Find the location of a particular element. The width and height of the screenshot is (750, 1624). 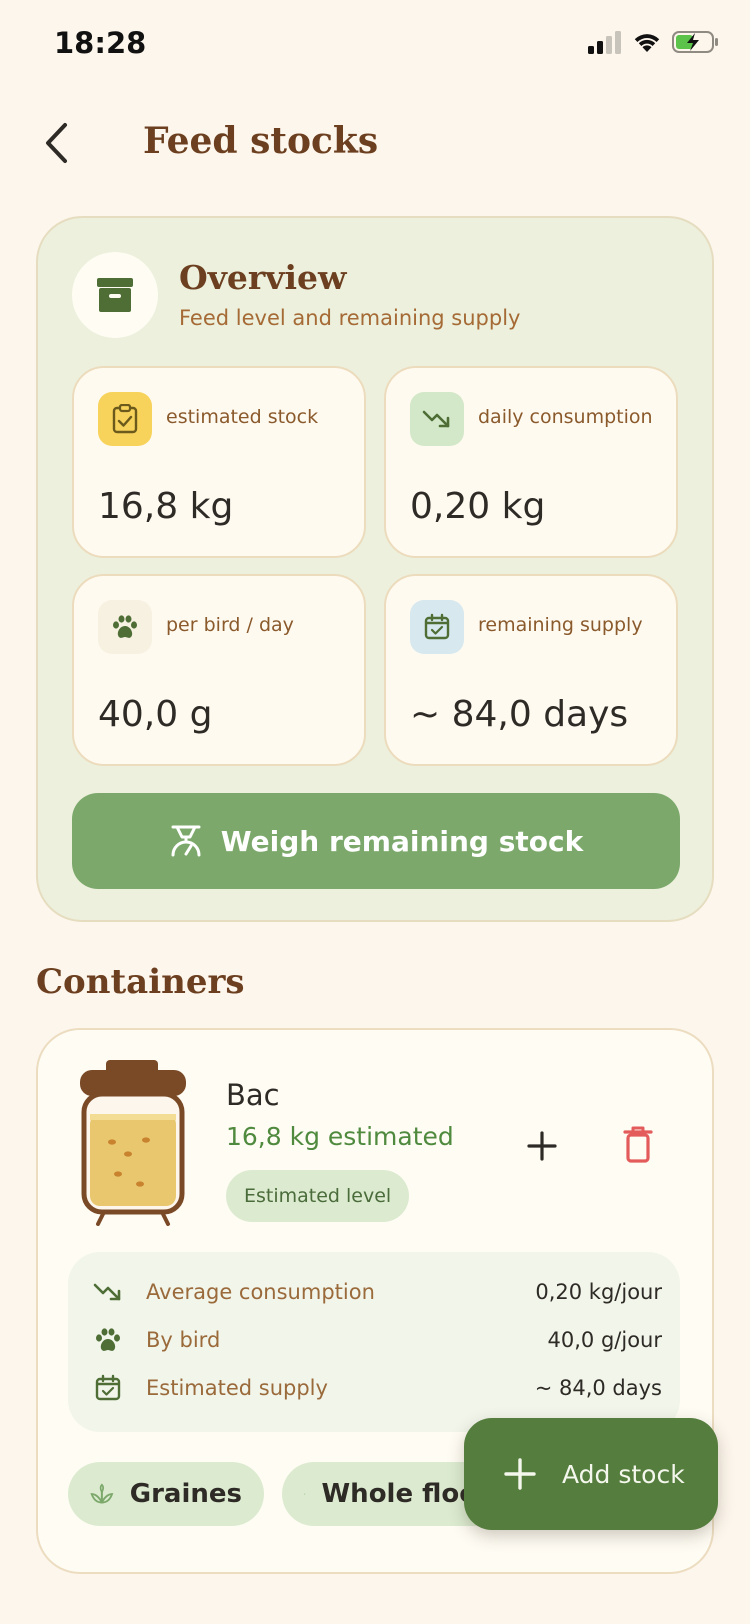

weigh-remaining-stock-button: Weigh remaining stock is located at coordinates (376, 841).